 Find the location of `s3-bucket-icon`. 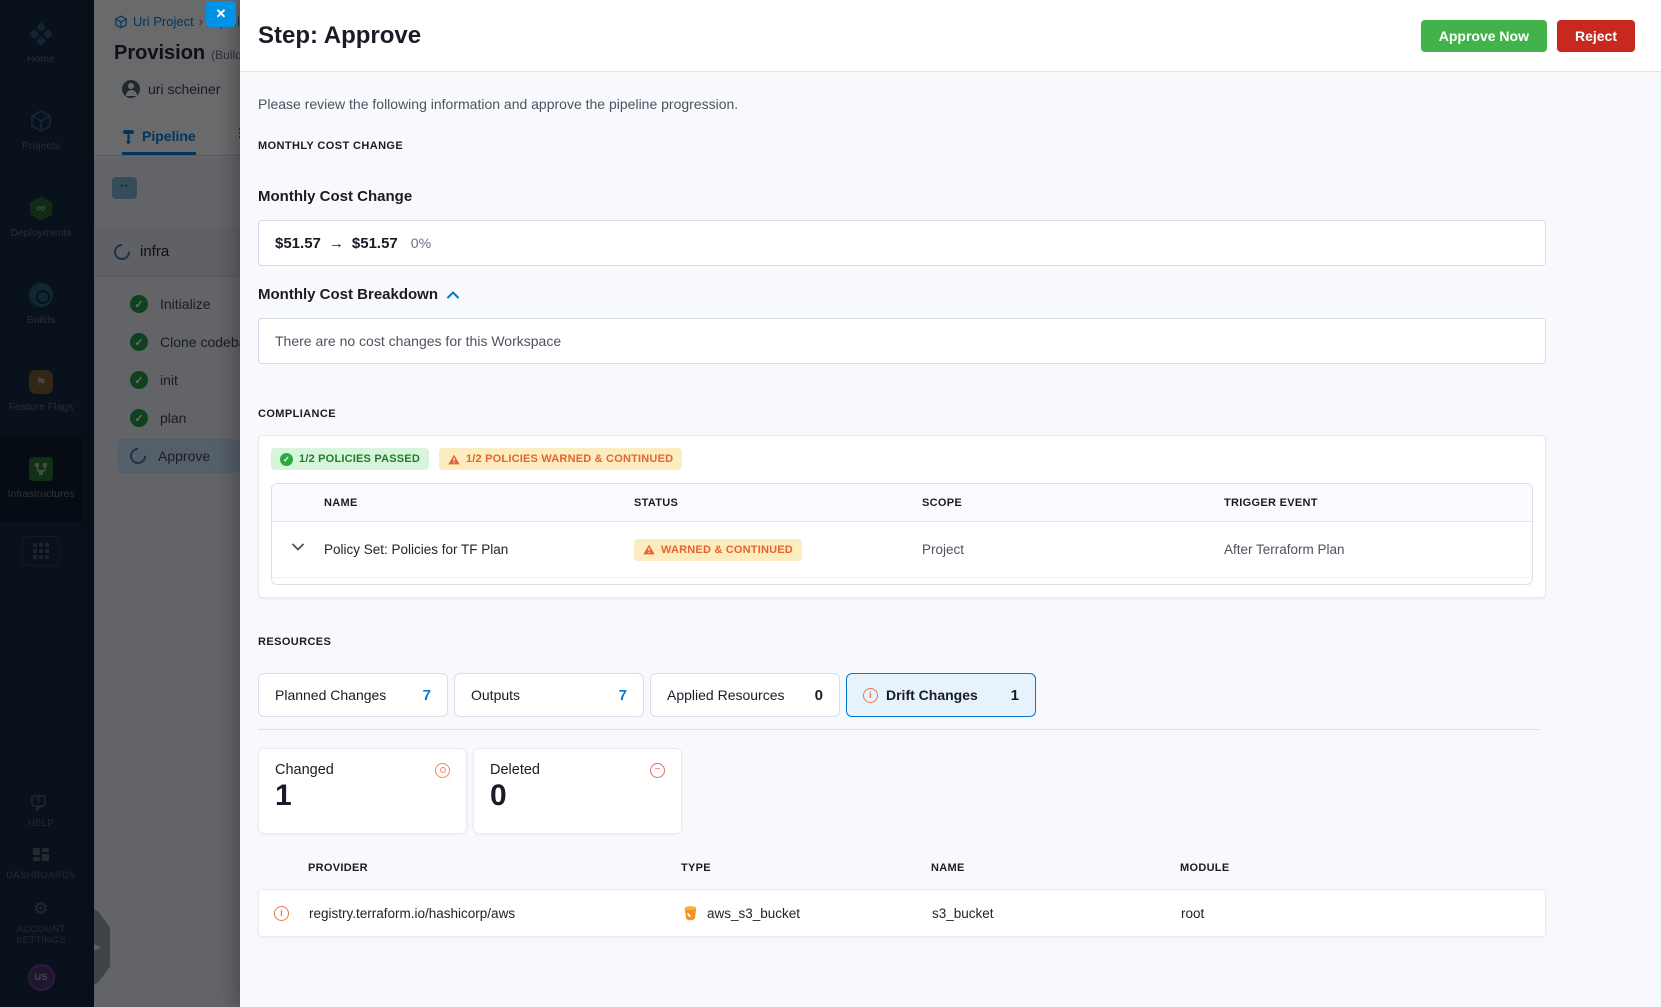

s3-bucket-icon is located at coordinates (690, 912).